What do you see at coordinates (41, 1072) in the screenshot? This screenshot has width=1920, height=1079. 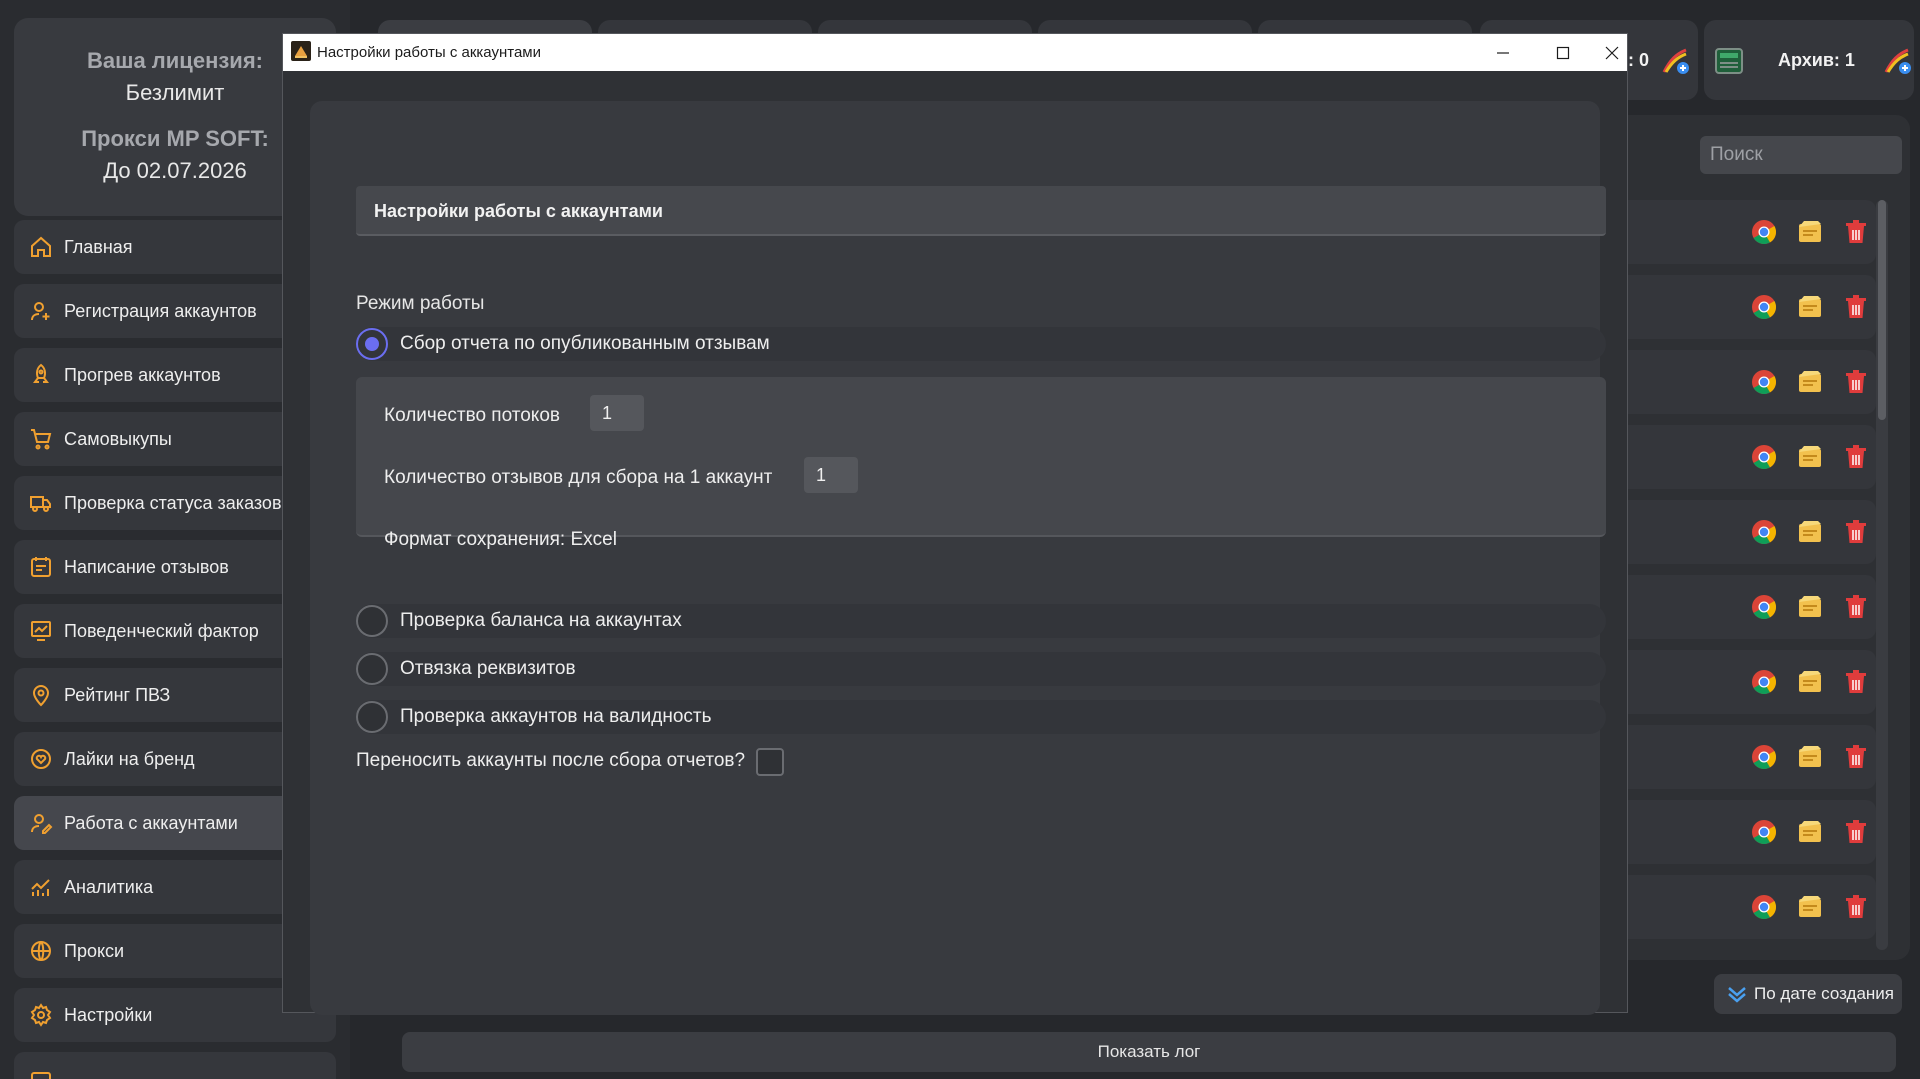 I see `more-icon` at bounding box center [41, 1072].